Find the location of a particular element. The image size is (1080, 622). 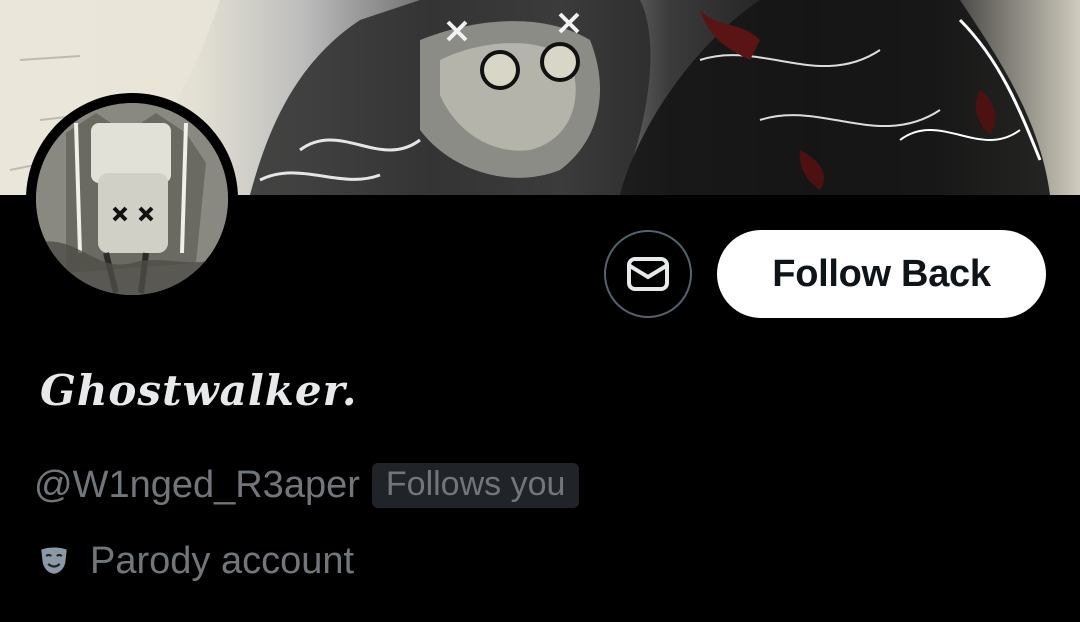

avatar-artwork is located at coordinates (132, 199).